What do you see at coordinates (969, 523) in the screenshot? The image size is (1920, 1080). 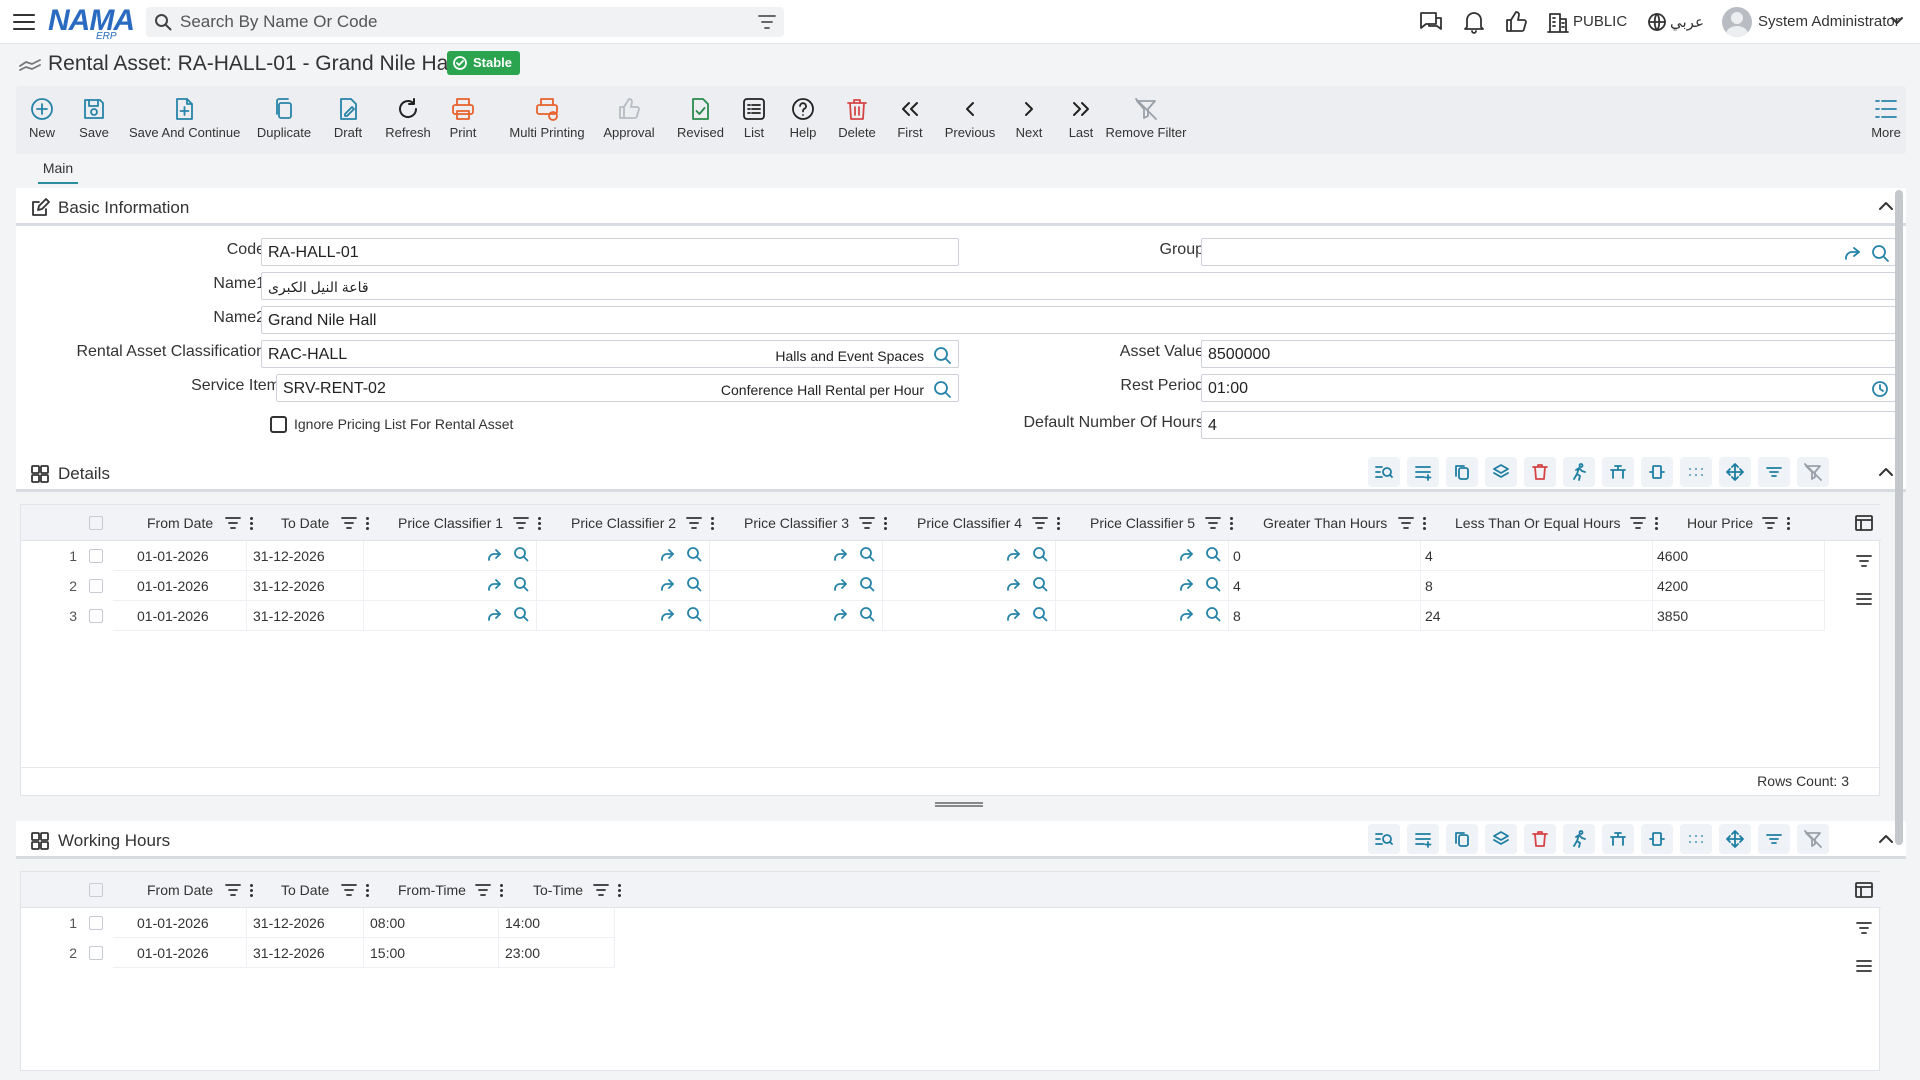 I see `column-header: Price Classifier 4` at bounding box center [969, 523].